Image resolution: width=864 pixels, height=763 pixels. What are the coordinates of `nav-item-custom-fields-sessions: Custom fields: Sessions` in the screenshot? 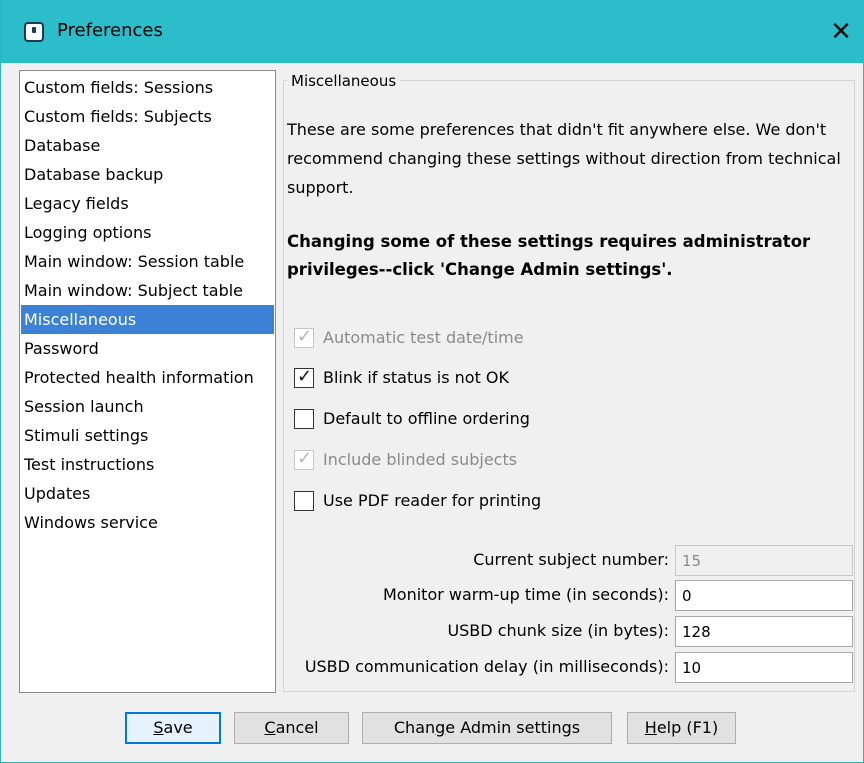 It's located at (147, 87).